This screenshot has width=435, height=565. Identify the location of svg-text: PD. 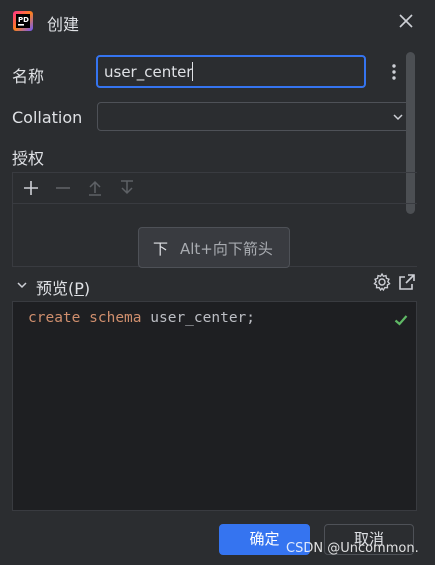
(23, 20).